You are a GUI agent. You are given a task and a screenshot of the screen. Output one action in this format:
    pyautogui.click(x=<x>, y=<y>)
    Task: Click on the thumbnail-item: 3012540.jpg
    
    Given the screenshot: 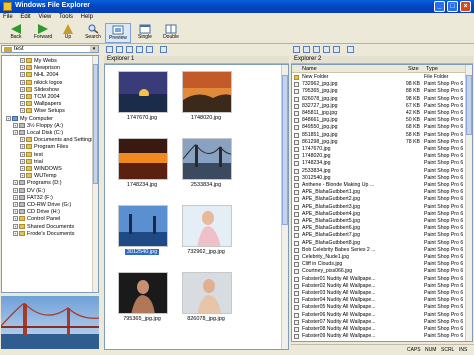 What is the action you would take?
    pyautogui.click(x=142, y=233)
    